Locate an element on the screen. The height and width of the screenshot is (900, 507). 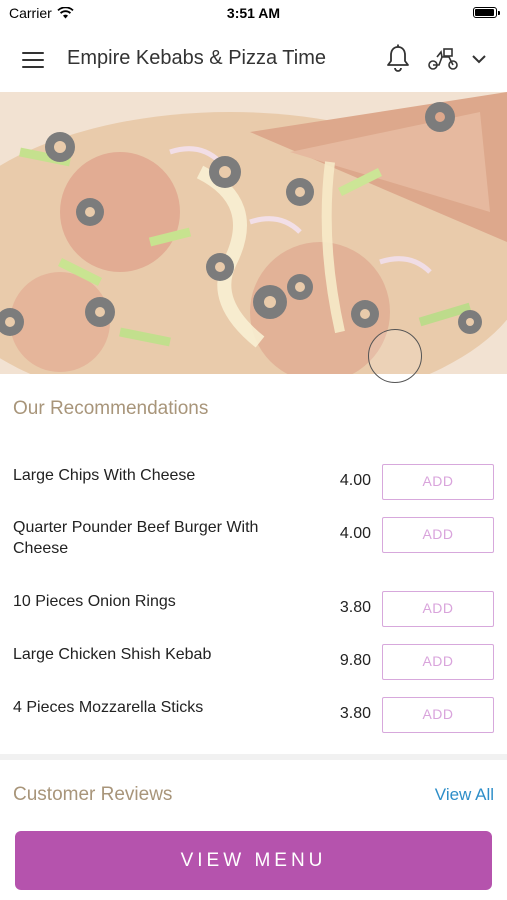
item-price: 9.80 is located at coordinates (355, 660).